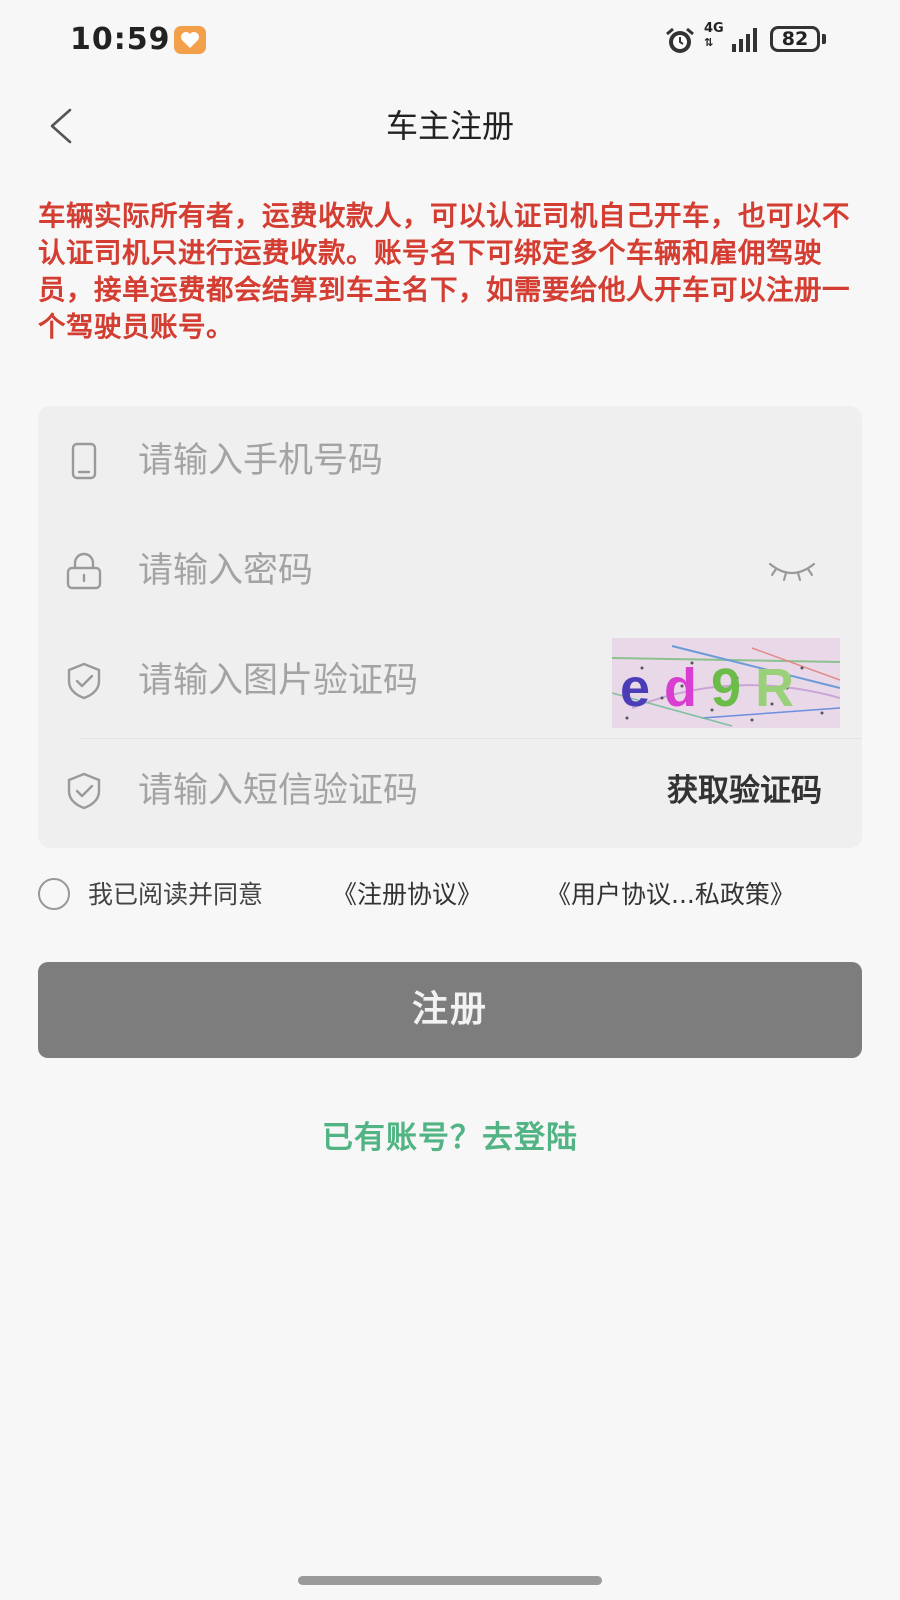  I want to click on password-row, so click(450, 571).